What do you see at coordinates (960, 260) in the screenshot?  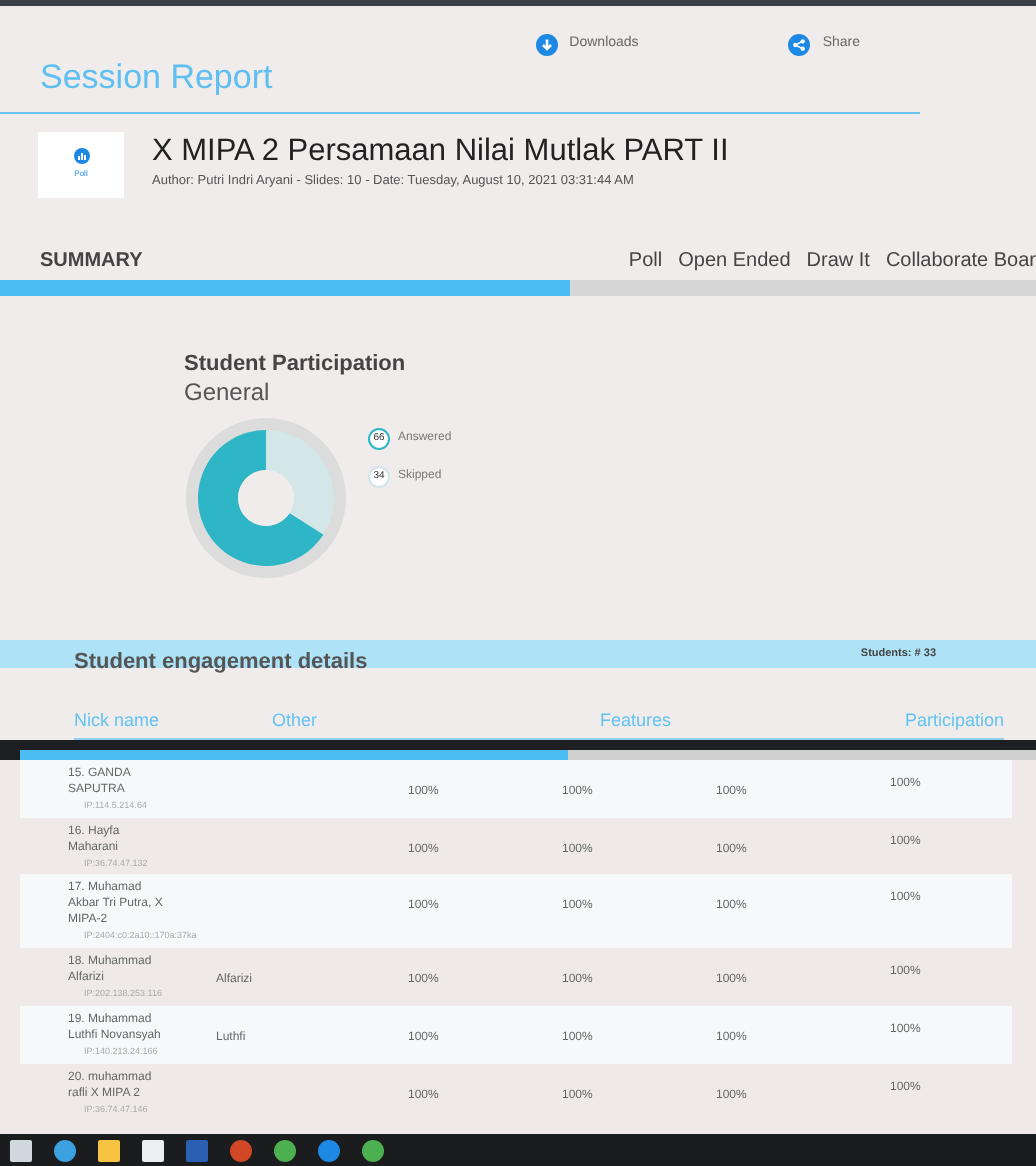 I see `content-tab: Collaborate Boar` at bounding box center [960, 260].